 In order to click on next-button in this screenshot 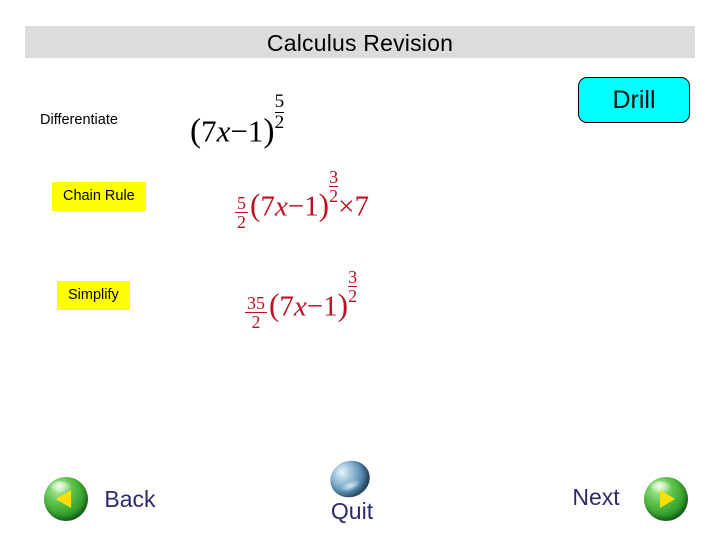, I will do `click(666, 499)`.